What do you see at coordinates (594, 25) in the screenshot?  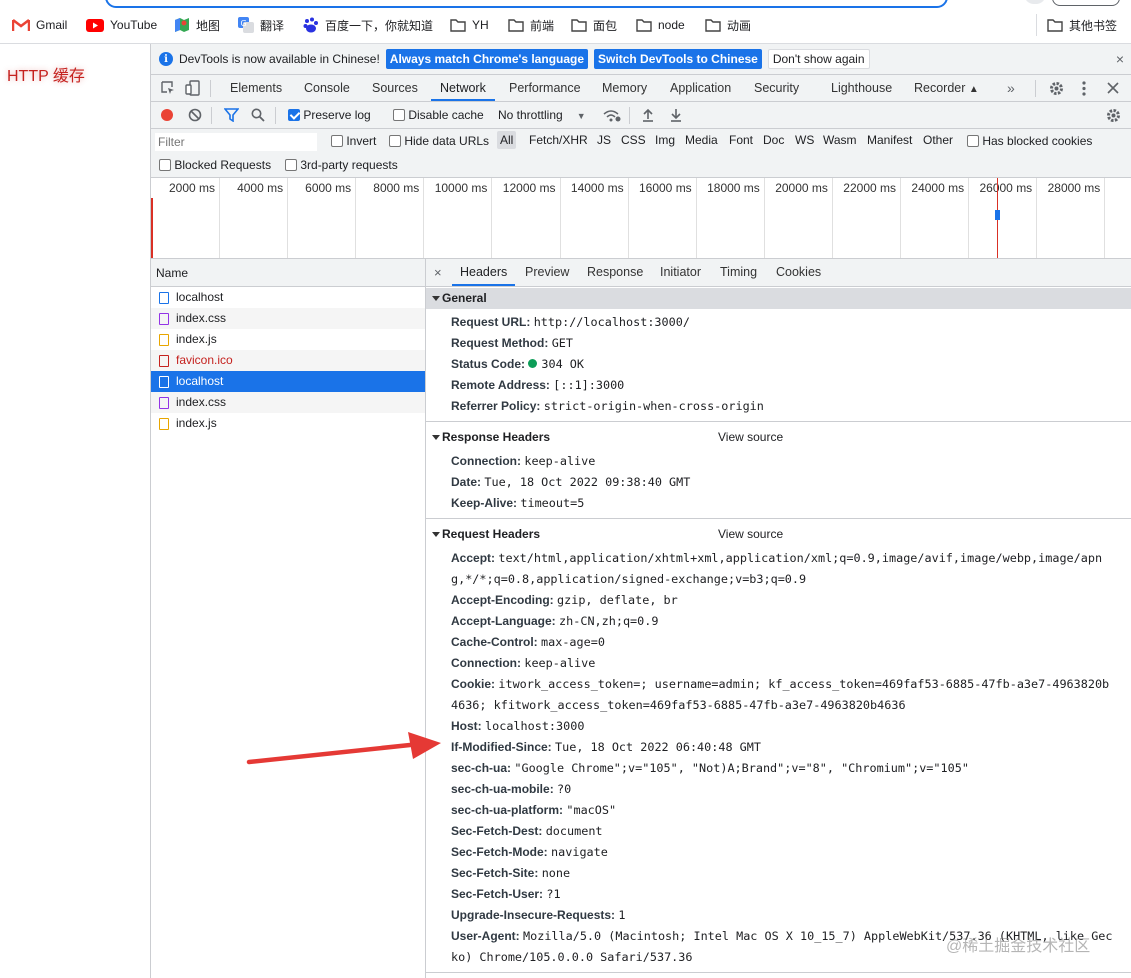 I see `bookmark-folder-bread: 面包` at bounding box center [594, 25].